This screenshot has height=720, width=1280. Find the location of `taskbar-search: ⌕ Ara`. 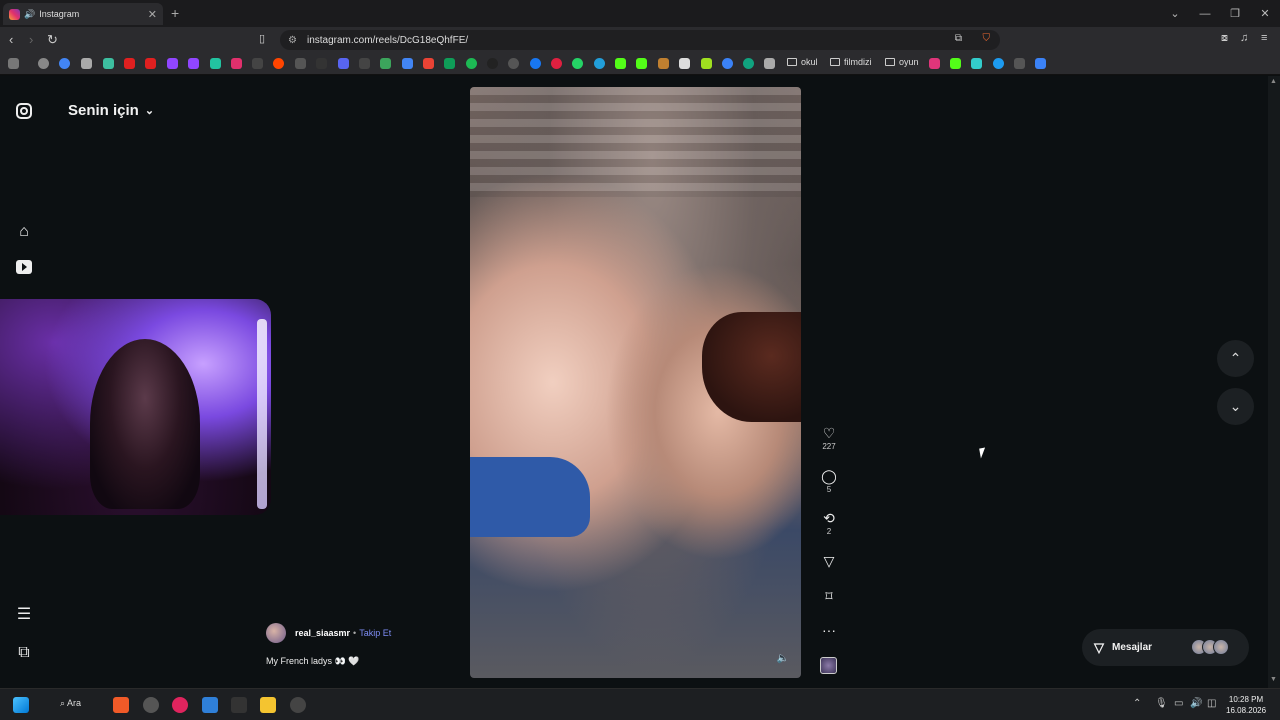

taskbar-search: ⌕ Ara is located at coordinates (70, 703).